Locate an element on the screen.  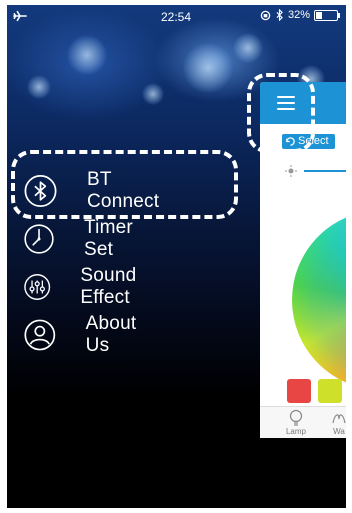
battery-icon is located at coordinates (327, 15).